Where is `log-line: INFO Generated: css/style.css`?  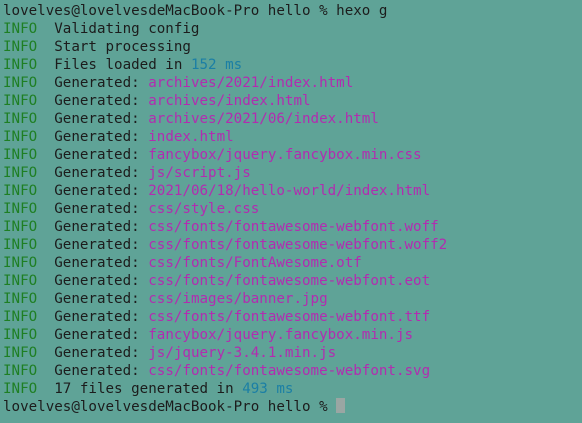
log-line: INFO Generated: css/style.css is located at coordinates (292, 209).